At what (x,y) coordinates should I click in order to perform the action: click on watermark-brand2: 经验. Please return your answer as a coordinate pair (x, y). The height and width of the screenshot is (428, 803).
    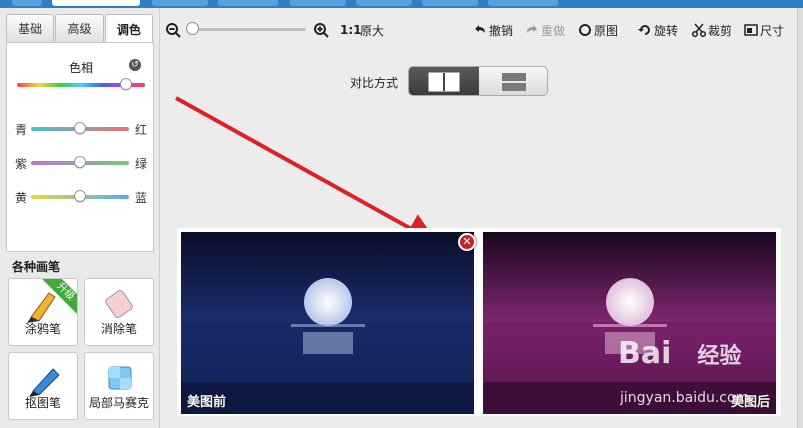
    Looking at the image, I should click on (719, 356).